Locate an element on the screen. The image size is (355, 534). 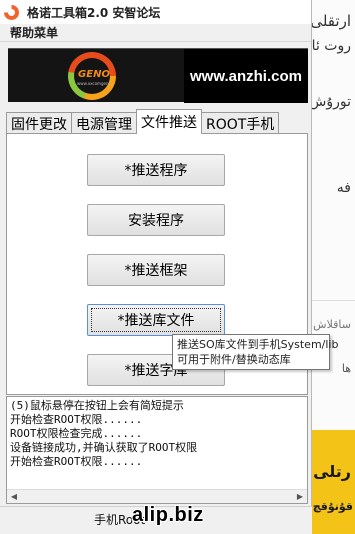
horizontal-scrollbar: ◀ ▶ is located at coordinates (157, 496).